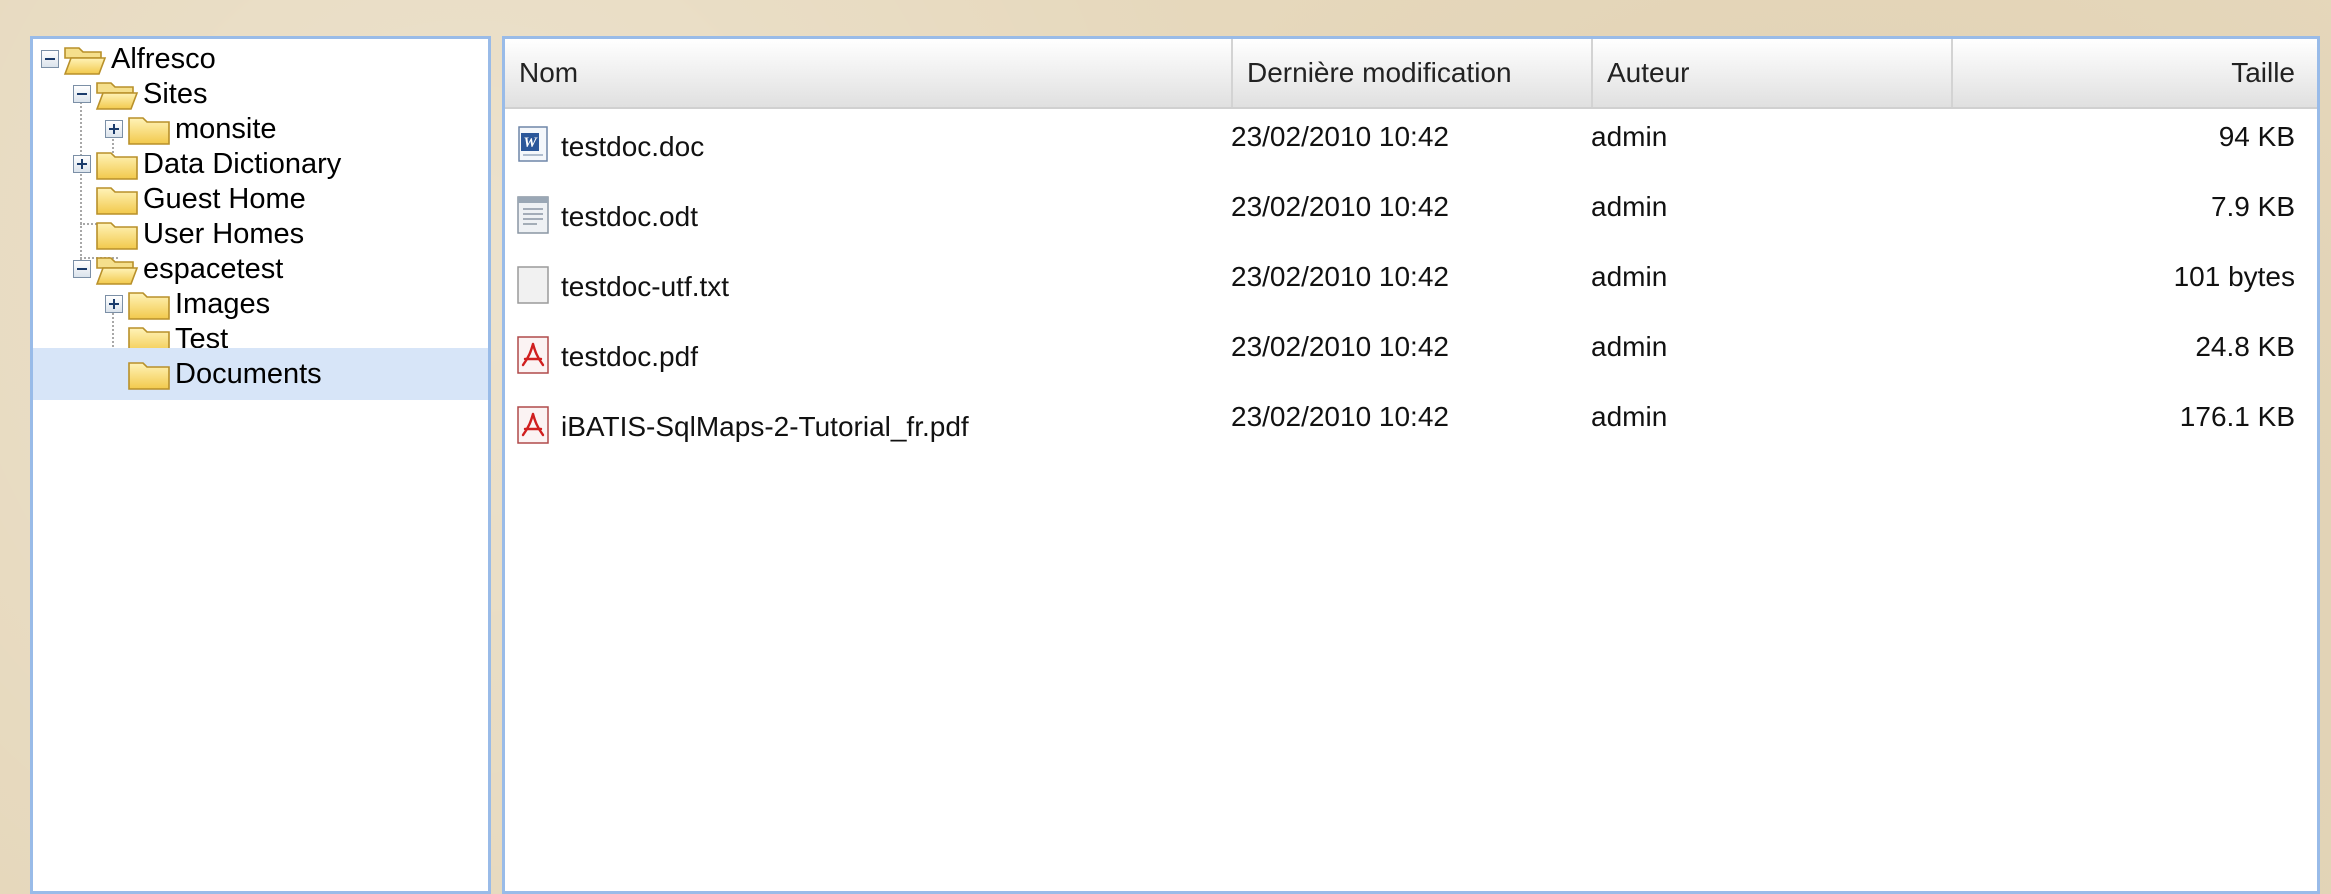  I want to click on text-file-icon, so click(533, 285).